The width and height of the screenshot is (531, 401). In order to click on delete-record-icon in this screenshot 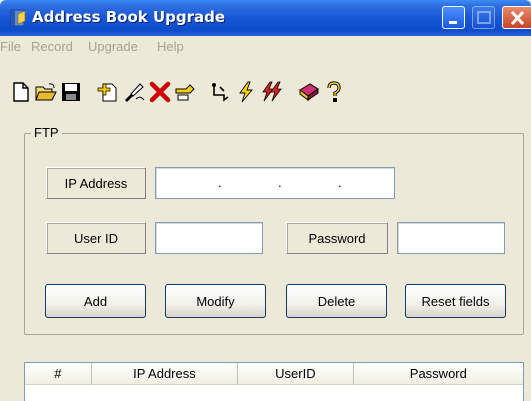, I will do `click(160, 92)`.